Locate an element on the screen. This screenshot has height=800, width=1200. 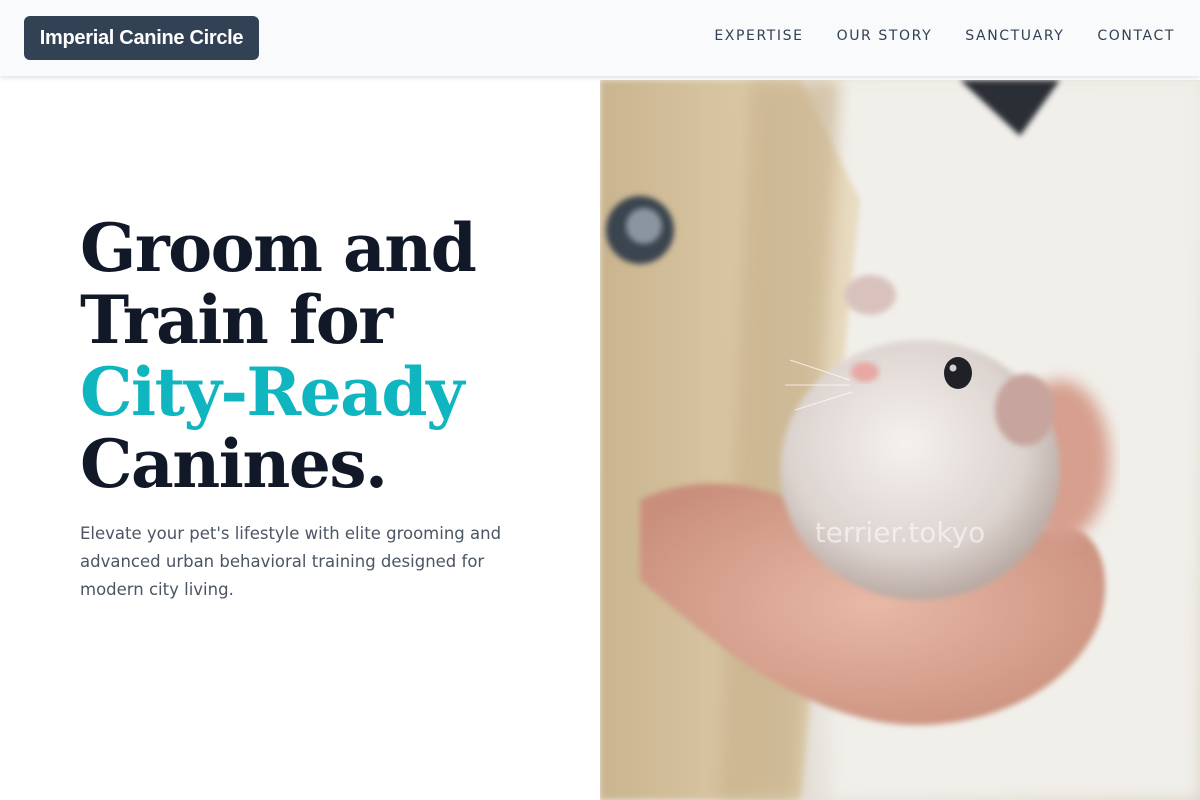
headline-accent: City-Ready is located at coordinates (272, 392).